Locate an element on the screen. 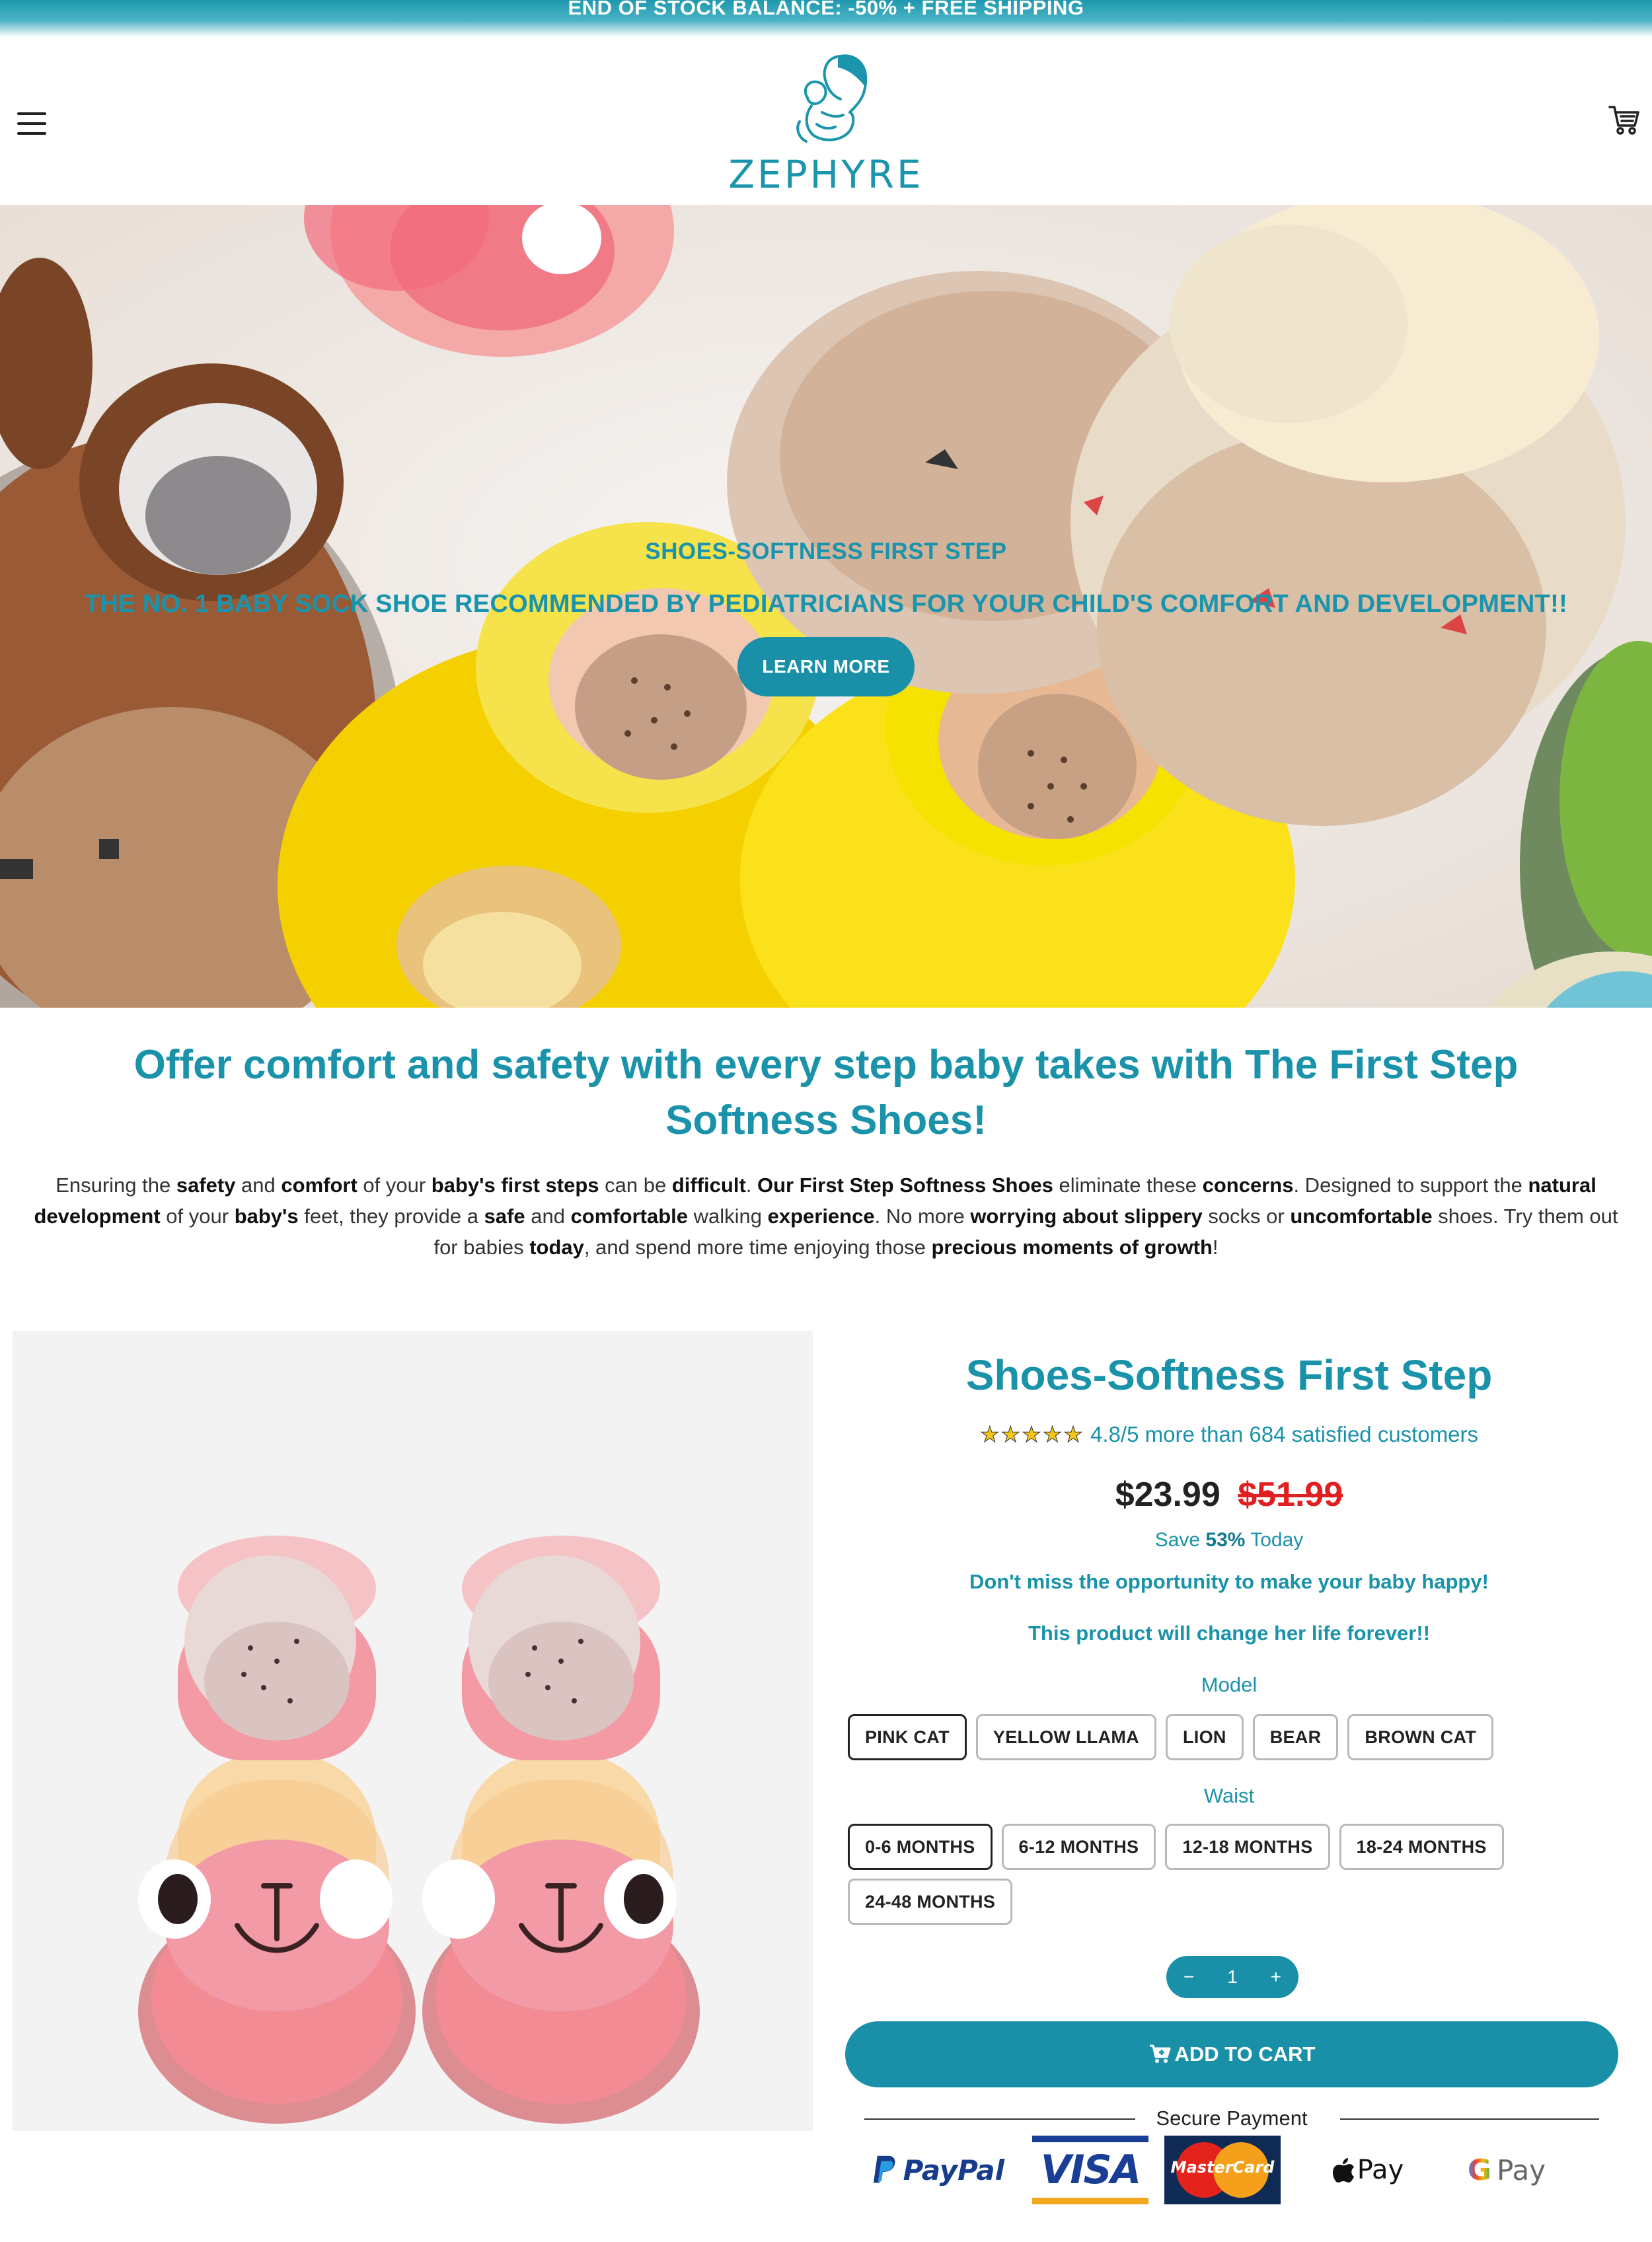 This screenshot has height=2242, width=1652. model-option-yellow-llama: YELLOW LLAMA is located at coordinates (1065, 1737).